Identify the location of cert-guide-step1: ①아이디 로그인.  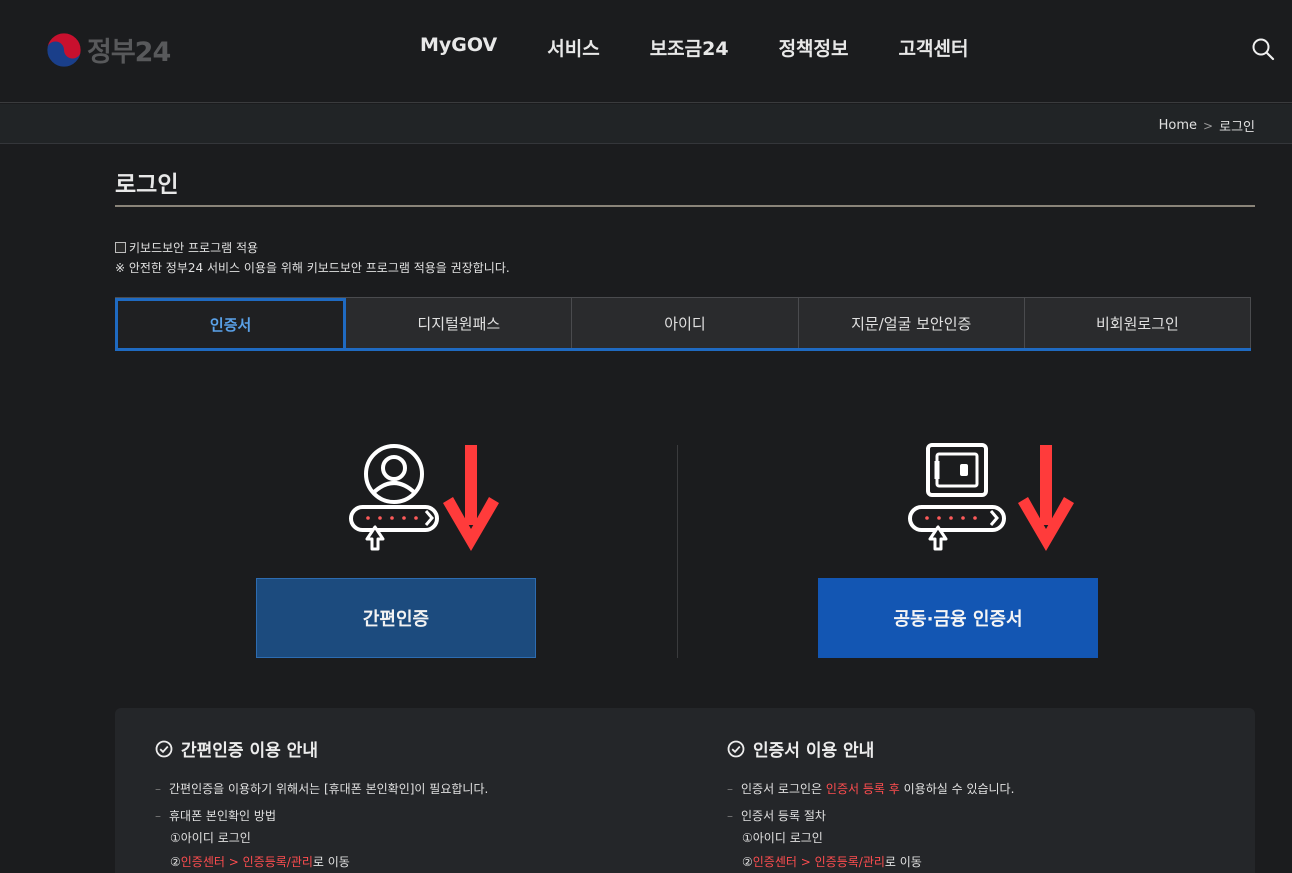
(782, 838).